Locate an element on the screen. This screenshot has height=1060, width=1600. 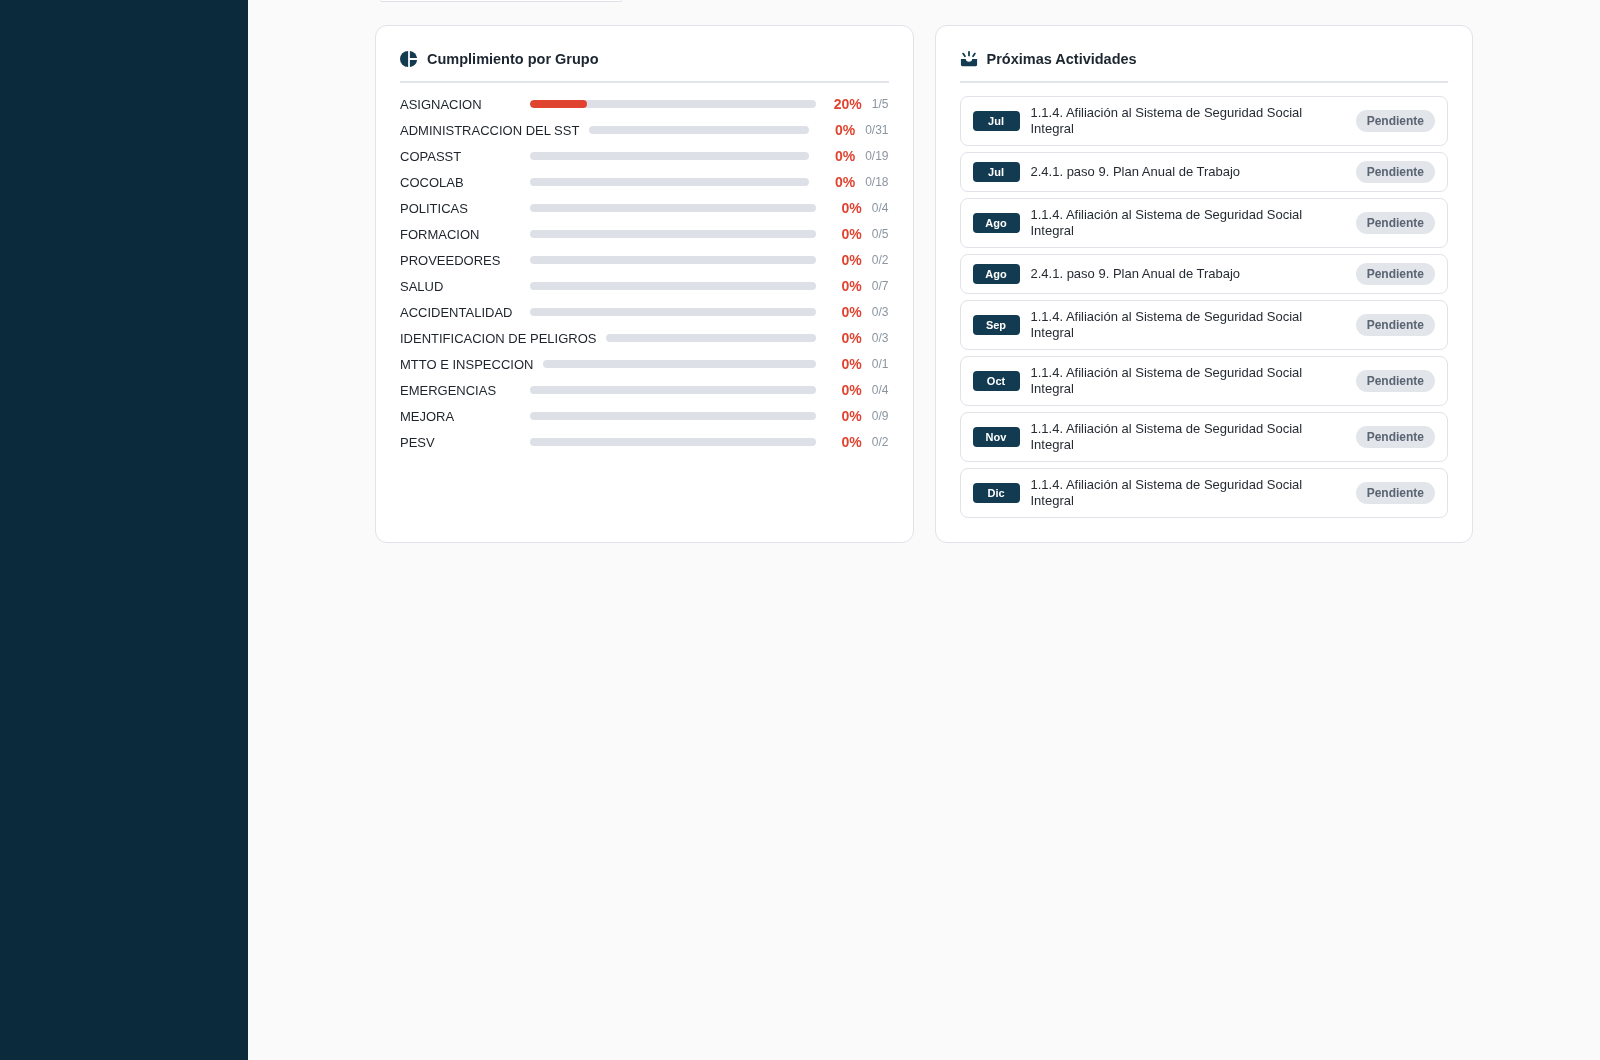
group-name: MEJORA is located at coordinates (428, 416).